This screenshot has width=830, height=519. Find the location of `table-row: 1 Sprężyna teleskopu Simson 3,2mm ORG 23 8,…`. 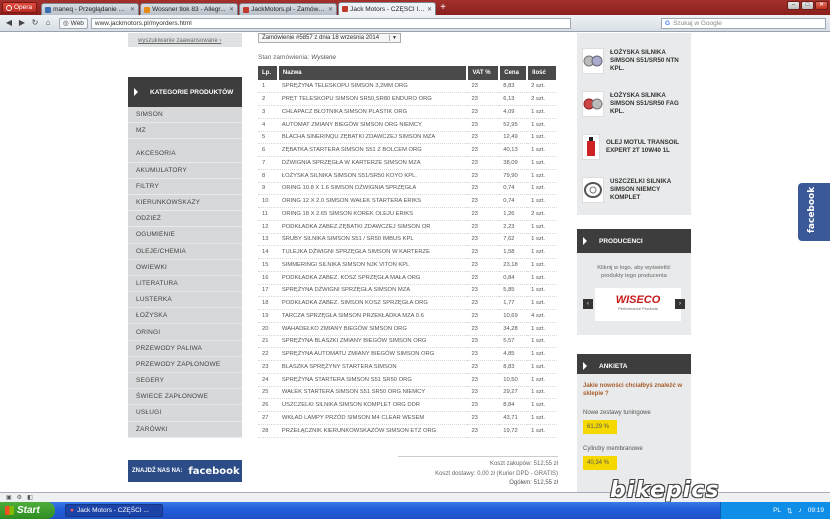

table-row: 1 Sprężyna teleskopu Simson 3,2mm ORG 23 8,… is located at coordinates (407, 87).